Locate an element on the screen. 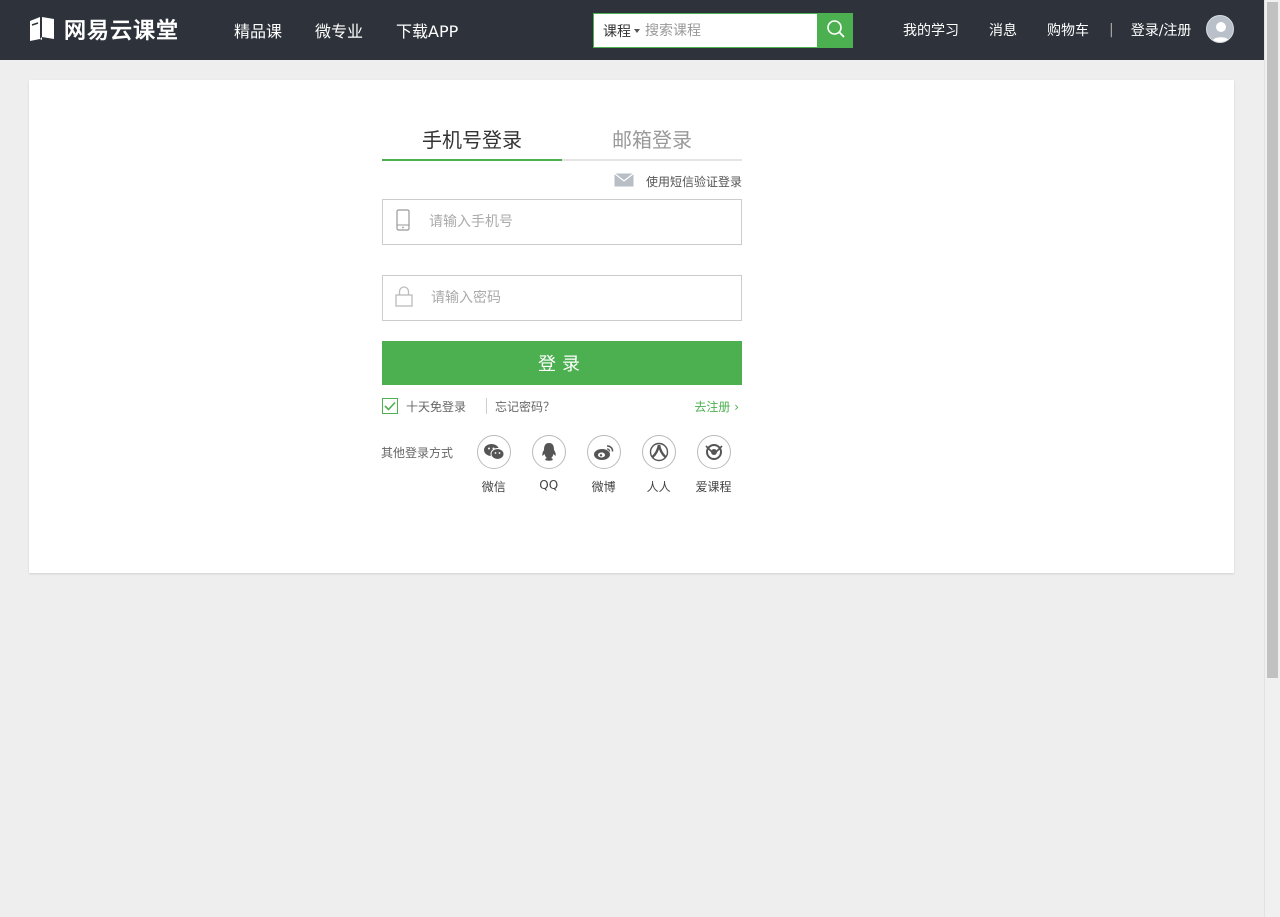  phone-input is located at coordinates (579, 222).